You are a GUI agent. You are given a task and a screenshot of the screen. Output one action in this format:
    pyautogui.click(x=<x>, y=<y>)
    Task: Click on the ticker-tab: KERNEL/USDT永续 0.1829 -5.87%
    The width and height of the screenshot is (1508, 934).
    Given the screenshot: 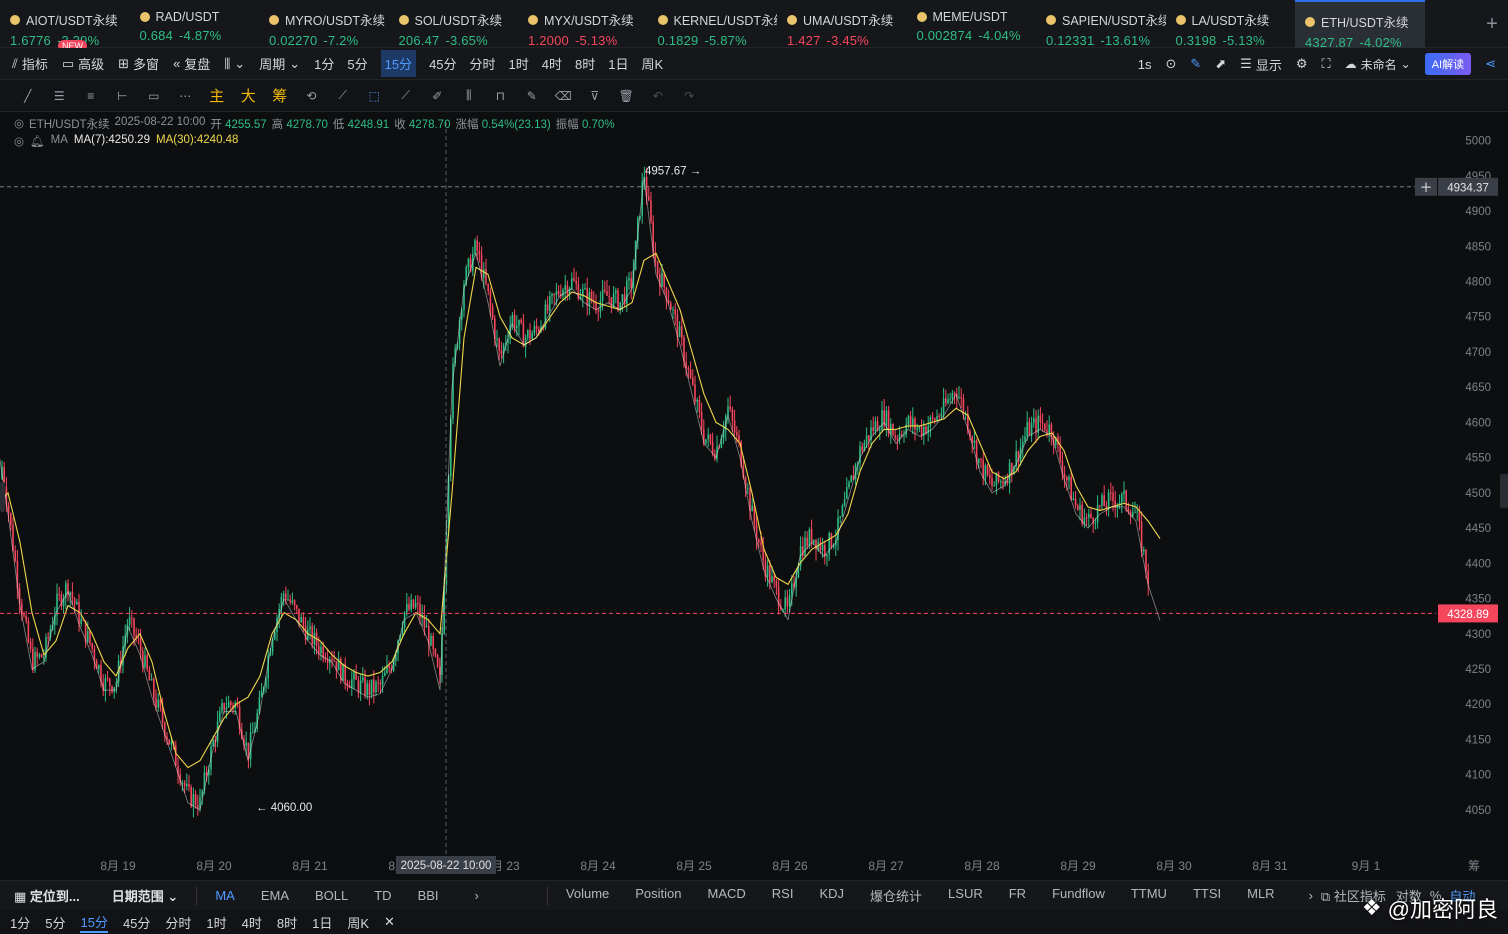 What is the action you would take?
    pyautogui.click(x=712, y=24)
    